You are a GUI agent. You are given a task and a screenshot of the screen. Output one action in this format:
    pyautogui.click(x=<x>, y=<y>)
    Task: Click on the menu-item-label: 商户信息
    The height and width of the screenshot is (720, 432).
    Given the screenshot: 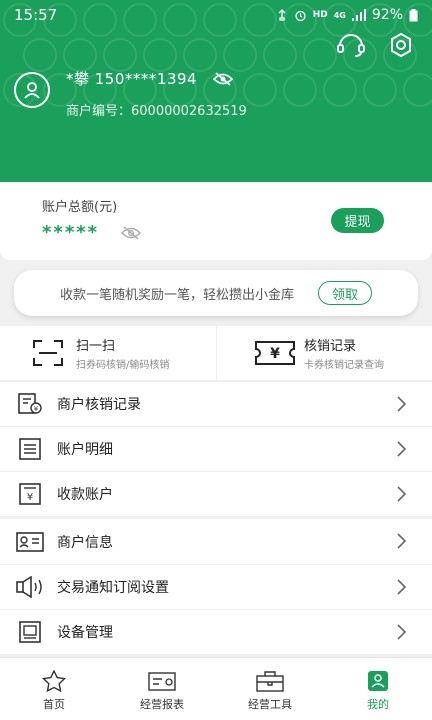 What is the action you would take?
    pyautogui.click(x=85, y=542)
    